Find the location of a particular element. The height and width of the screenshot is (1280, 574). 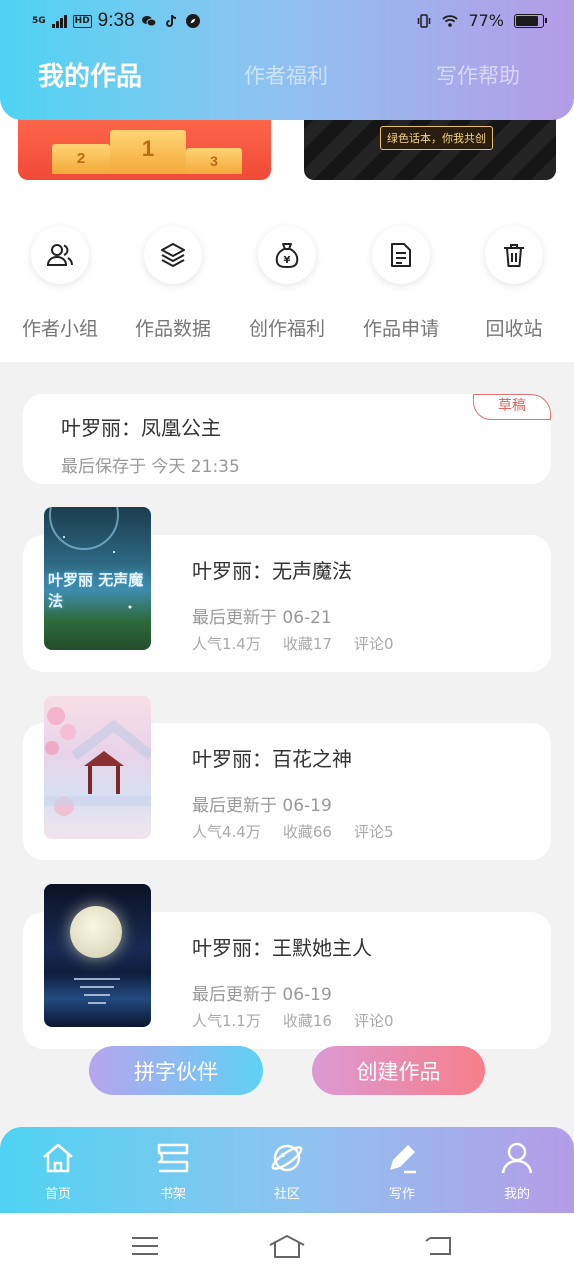

work-title: 叶罗丽：王默她主人 is located at coordinates (282, 948).